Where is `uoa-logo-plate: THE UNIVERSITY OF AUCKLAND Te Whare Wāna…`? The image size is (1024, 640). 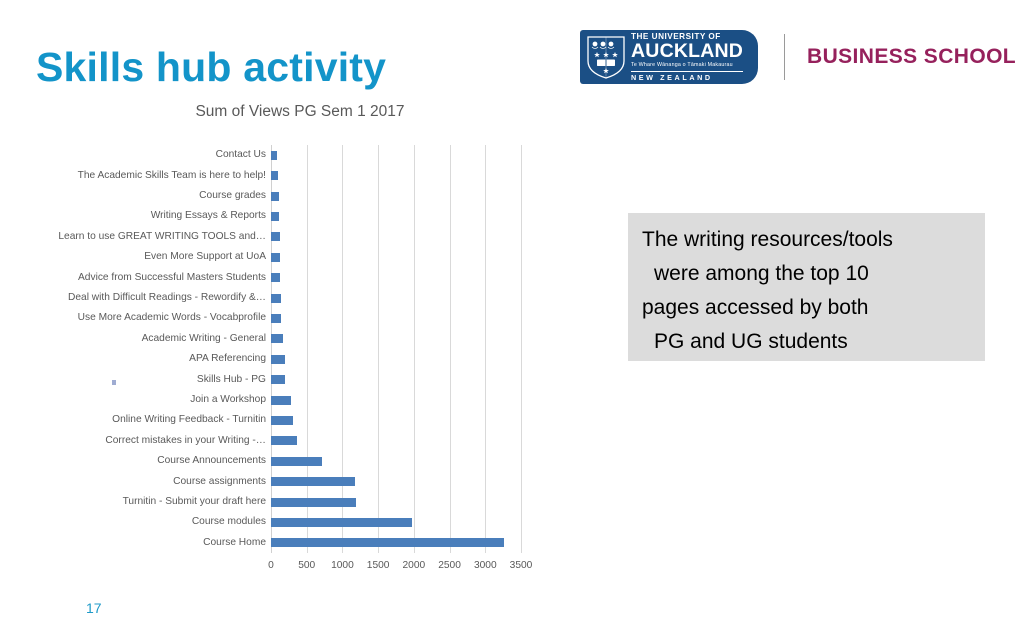
uoa-logo-plate: THE UNIVERSITY OF AUCKLAND Te Whare Wāna… is located at coordinates (669, 57).